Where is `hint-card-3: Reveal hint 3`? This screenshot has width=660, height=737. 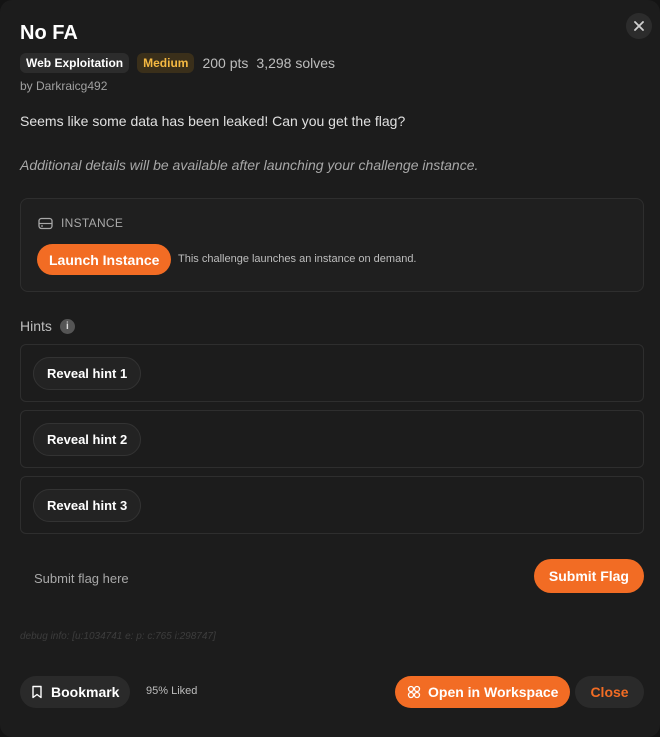 hint-card-3: Reveal hint 3 is located at coordinates (332, 505).